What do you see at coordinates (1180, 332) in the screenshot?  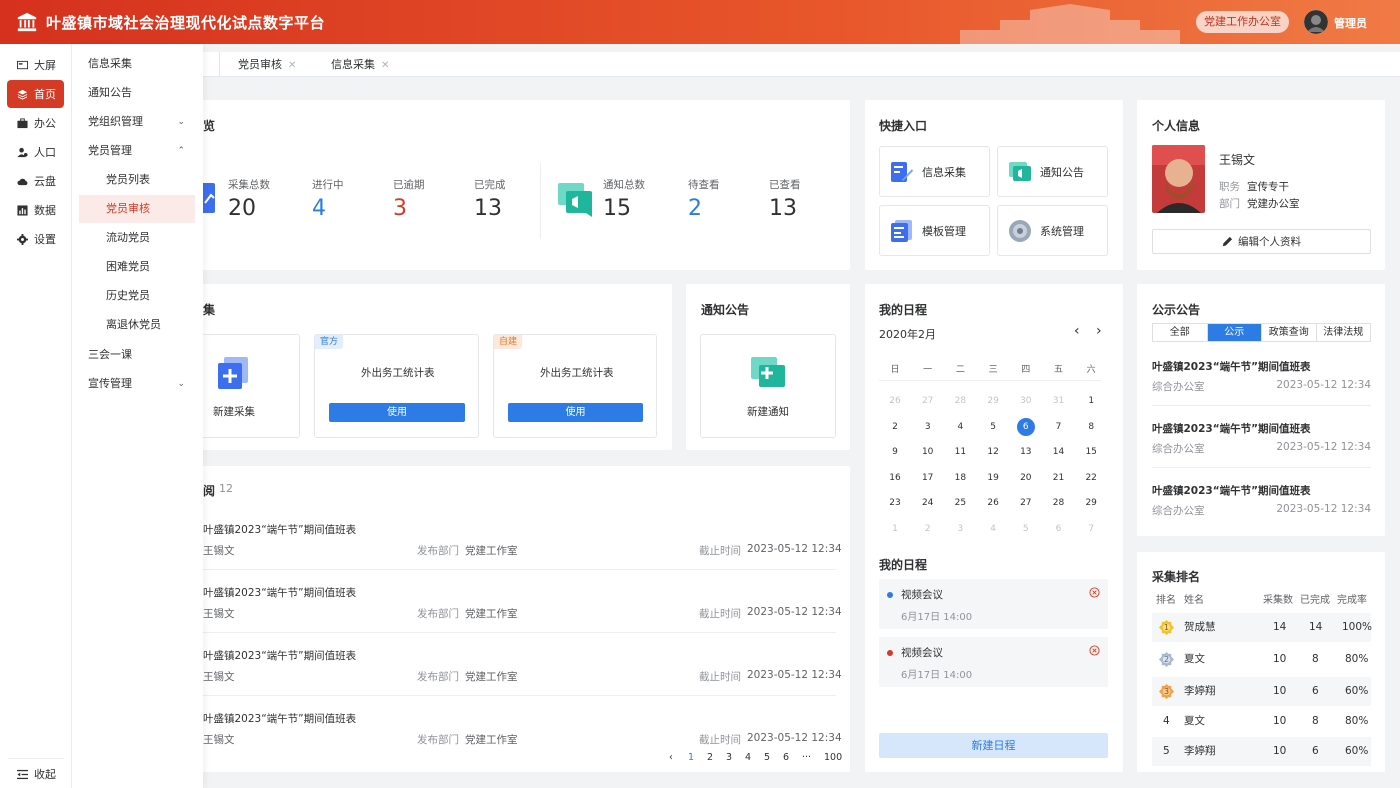 I see `tab-all: 全部` at bounding box center [1180, 332].